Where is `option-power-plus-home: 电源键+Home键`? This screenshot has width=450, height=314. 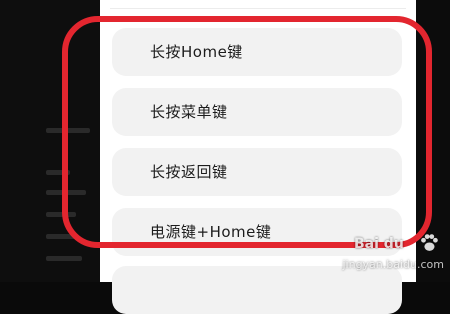 option-power-plus-home: 电源键+Home键 is located at coordinates (257, 232).